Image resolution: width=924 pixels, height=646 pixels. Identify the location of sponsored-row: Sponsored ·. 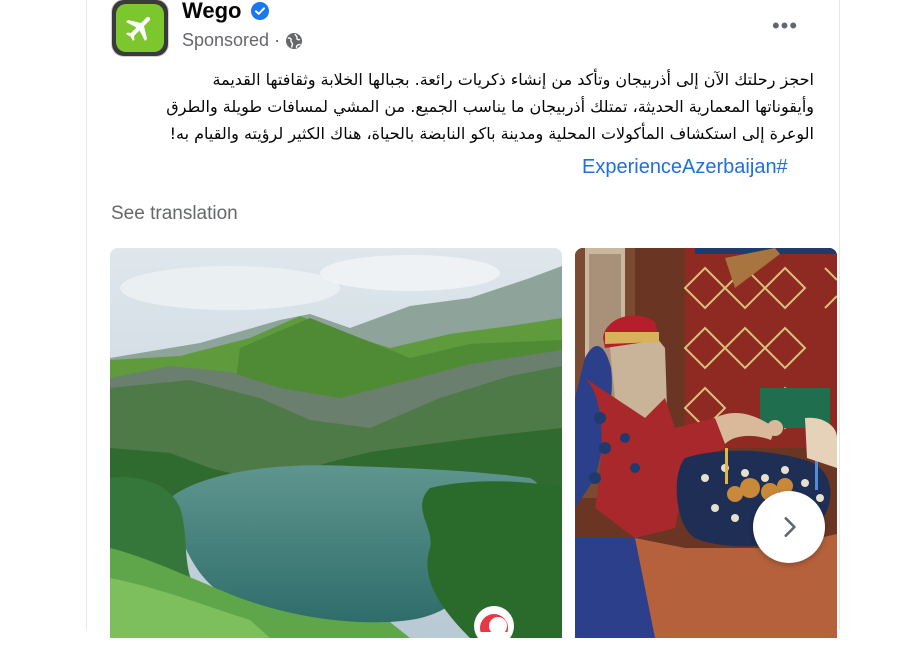
(242, 40).